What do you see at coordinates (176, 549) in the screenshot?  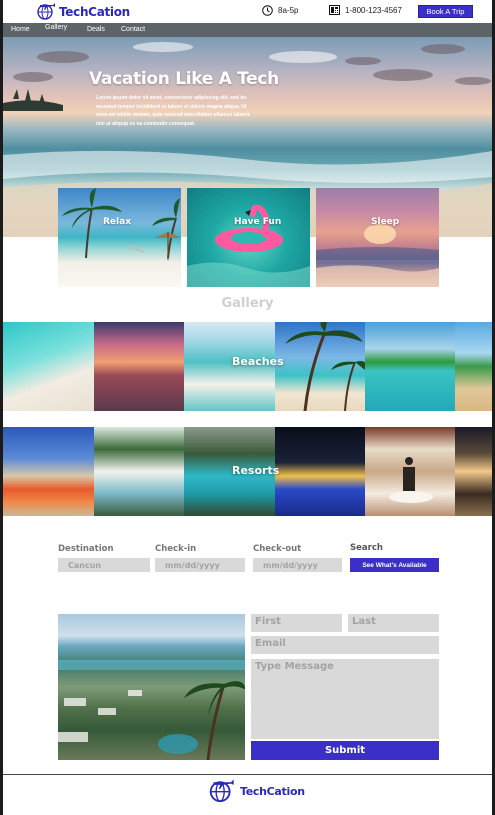 I see `checkin-label: Check-in` at bounding box center [176, 549].